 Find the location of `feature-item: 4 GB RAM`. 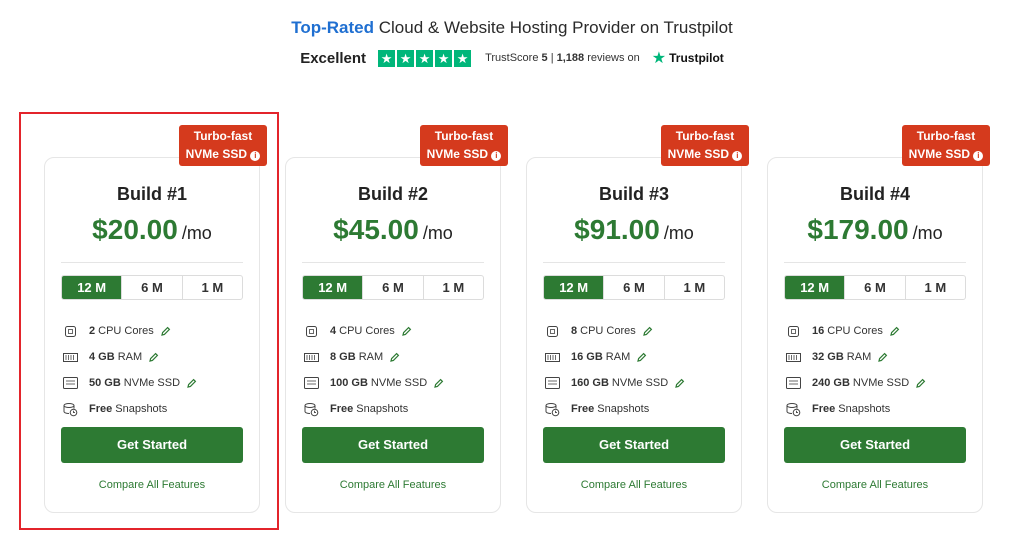

feature-item: 4 GB RAM is located at coordinates (156, 357).